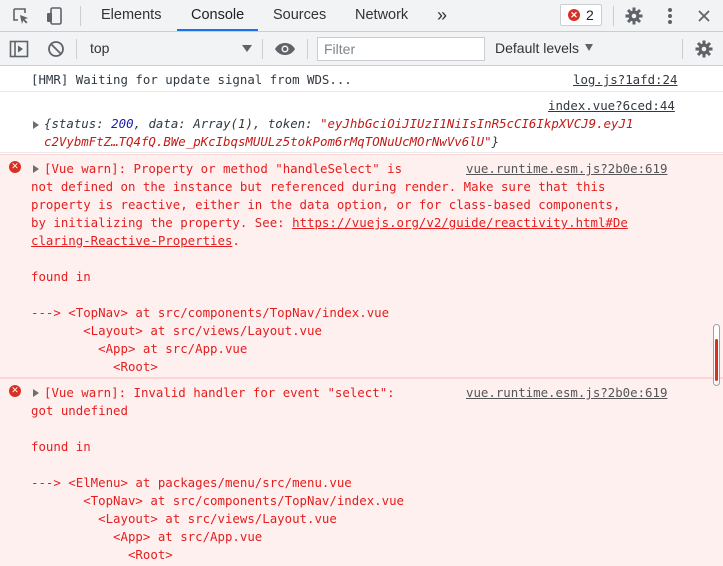 The height and width of the screenshot is (566, 723). What do you see at coordinates (21, 16) in the screenshot?
I see `inspect-element-icon` at bounding box center [21, 16].